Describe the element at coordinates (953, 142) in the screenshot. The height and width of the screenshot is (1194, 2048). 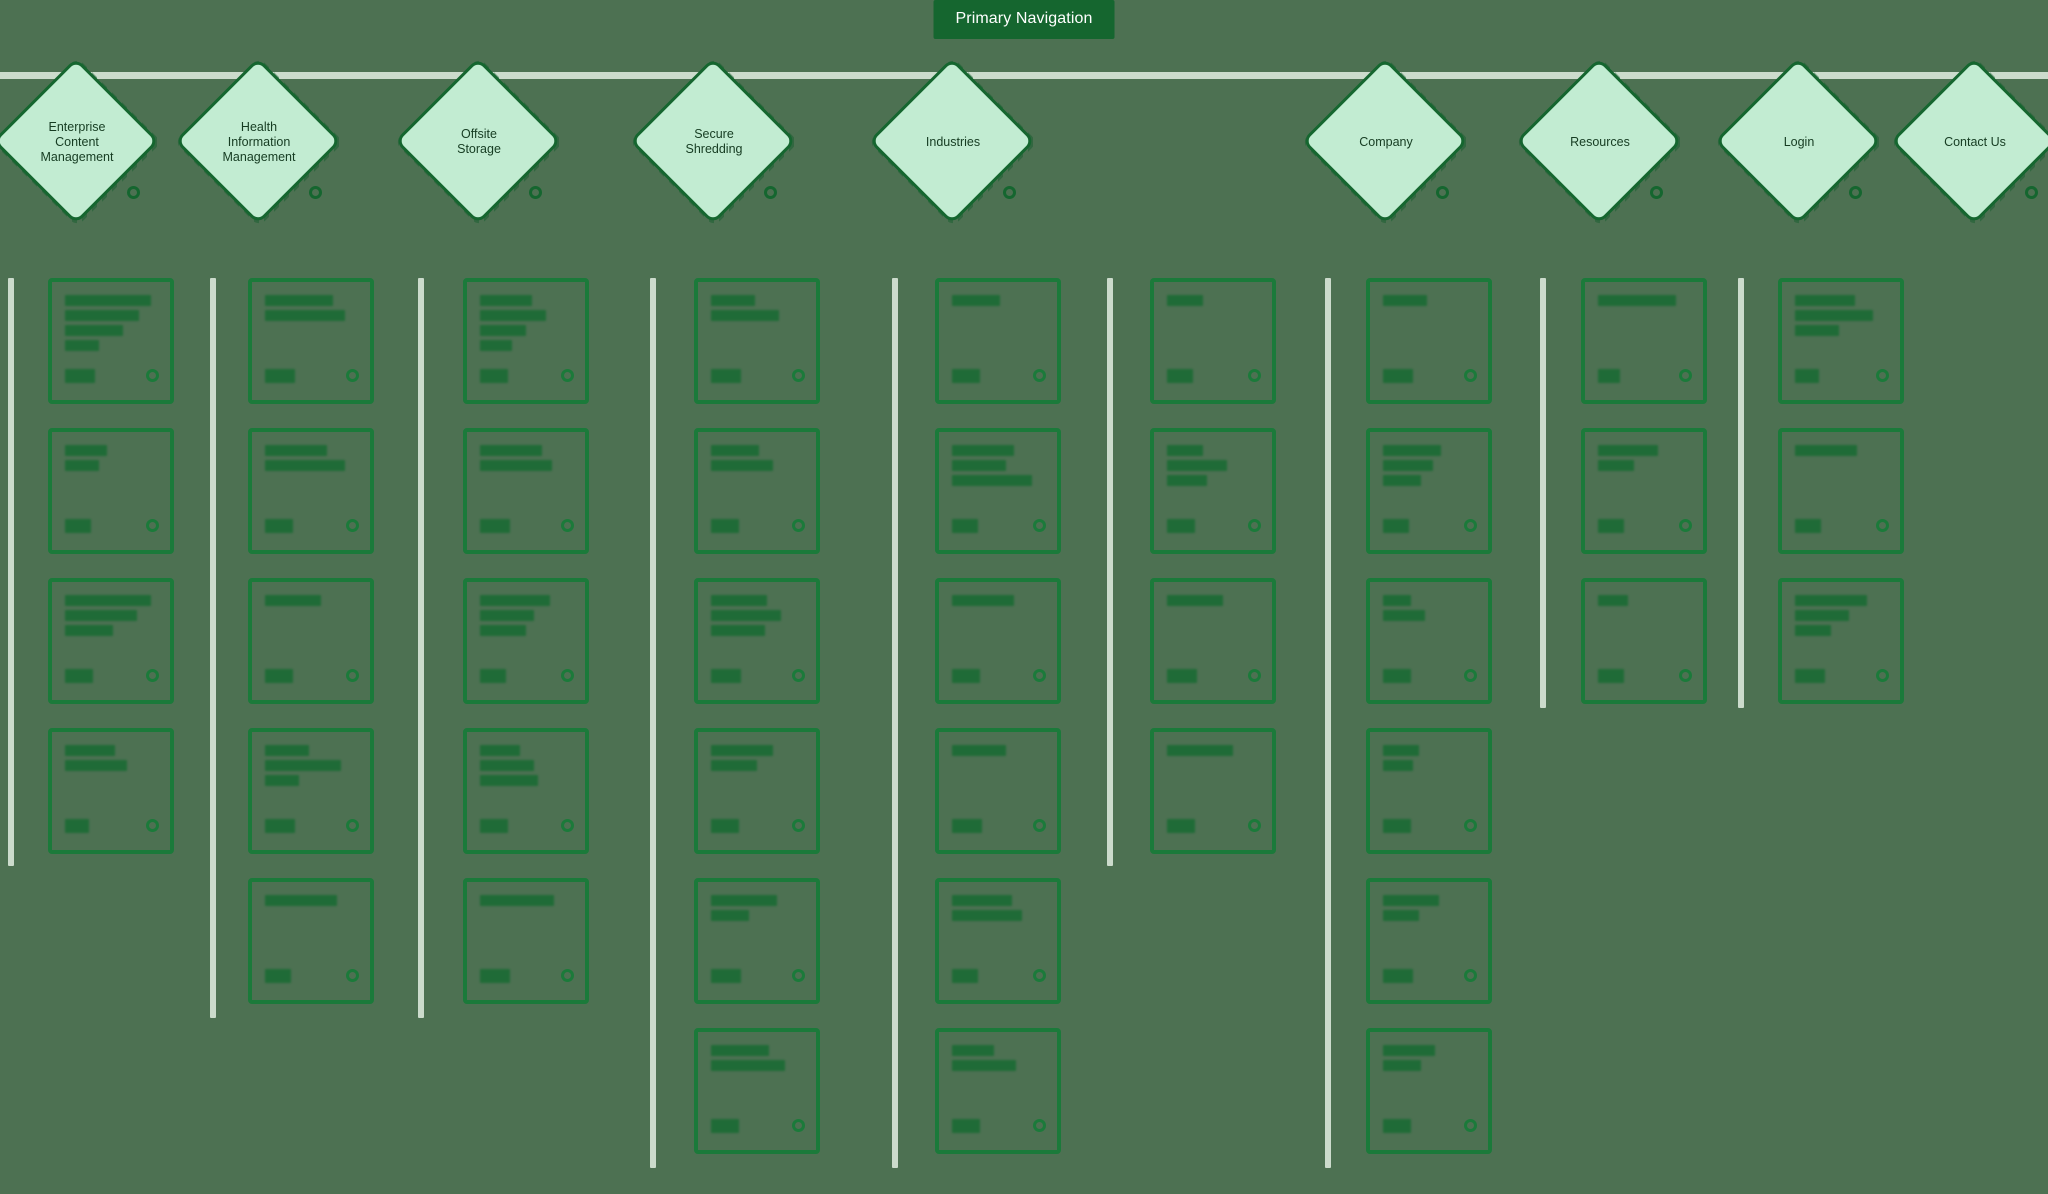
I see `nav-node-industries: Industries` at that location.